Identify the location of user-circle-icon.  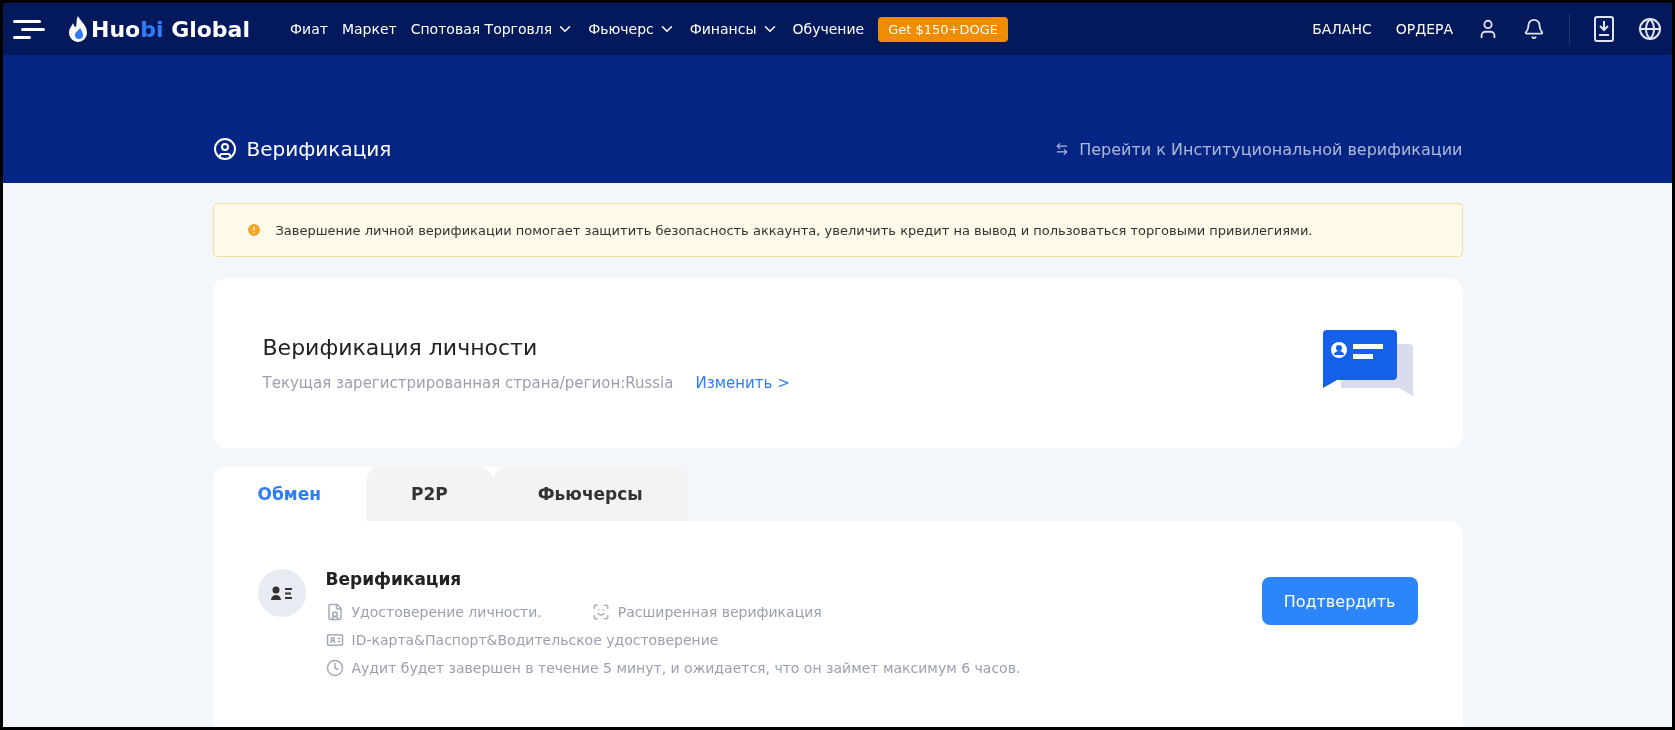
(224, 149).